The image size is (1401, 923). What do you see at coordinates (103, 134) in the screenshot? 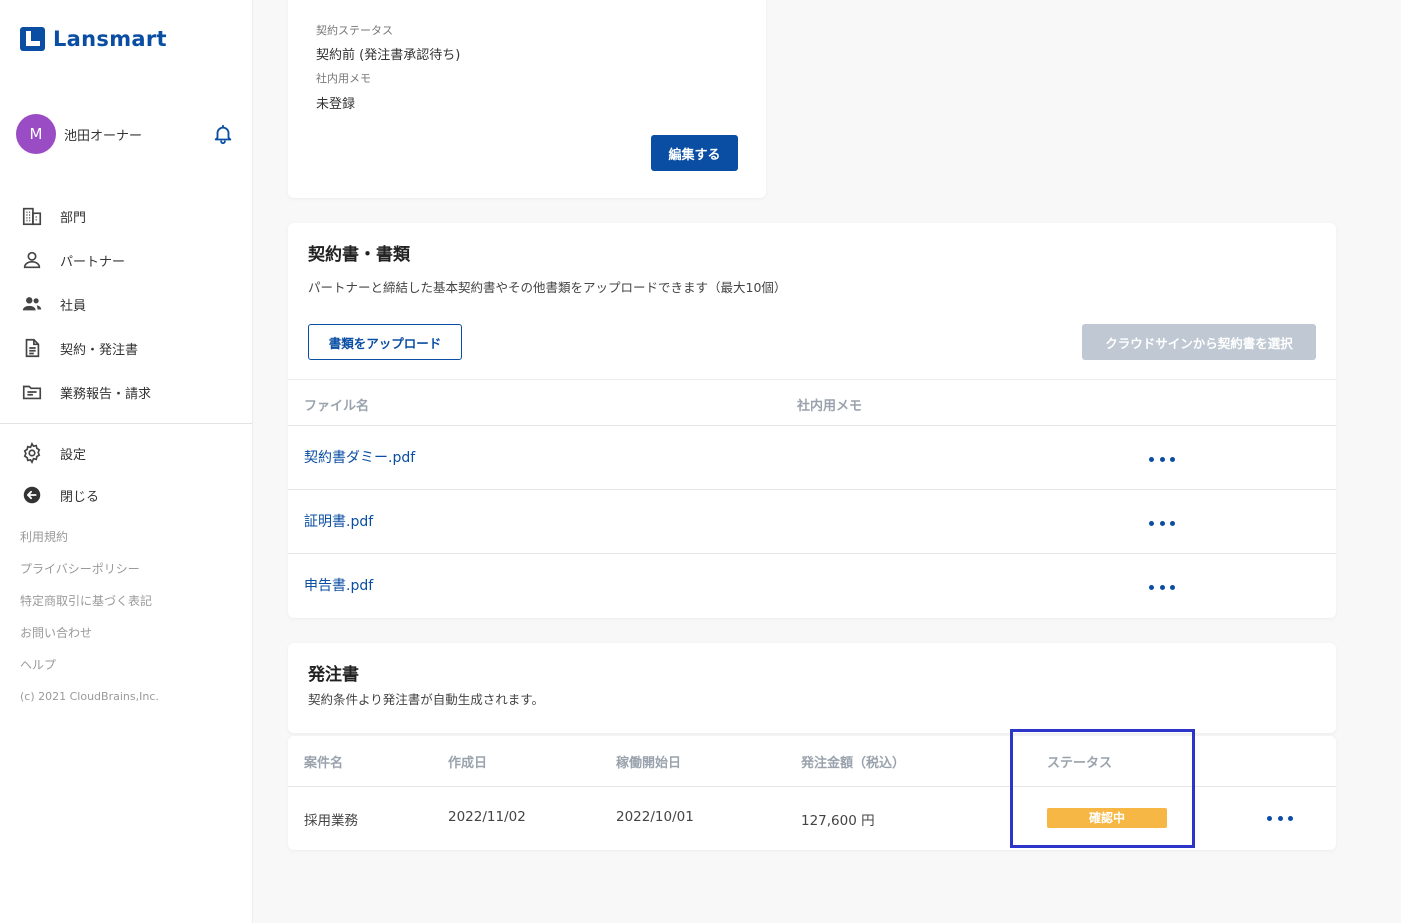
I see `user-name: 池田オーナー` at bounding box center [103, 134].